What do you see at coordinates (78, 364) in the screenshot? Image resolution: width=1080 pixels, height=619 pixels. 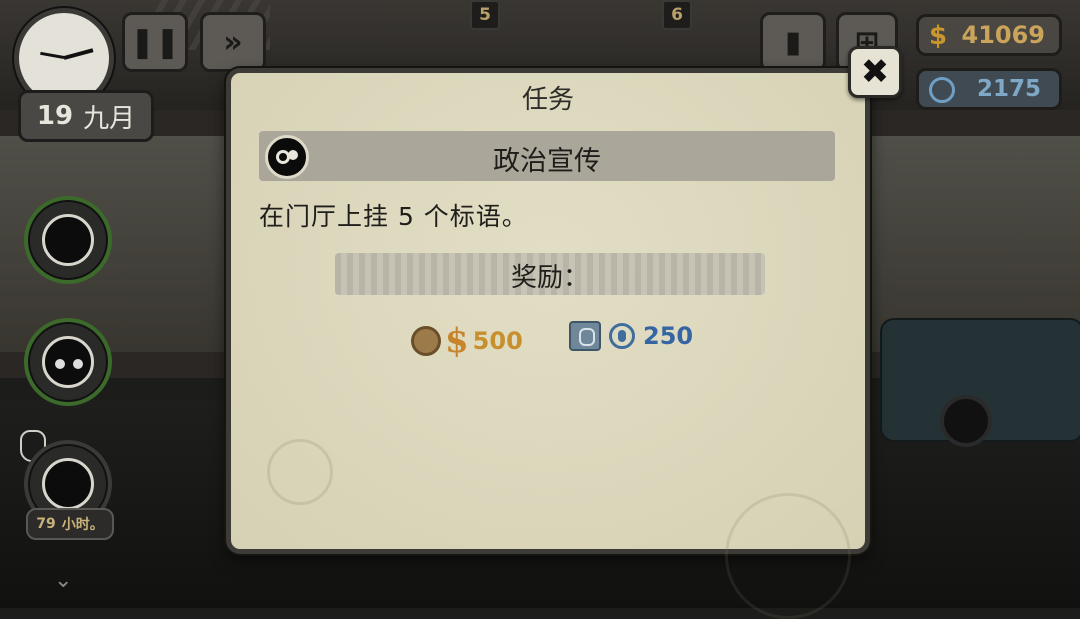 I see `eye-right` at bounding box center [78, 364].